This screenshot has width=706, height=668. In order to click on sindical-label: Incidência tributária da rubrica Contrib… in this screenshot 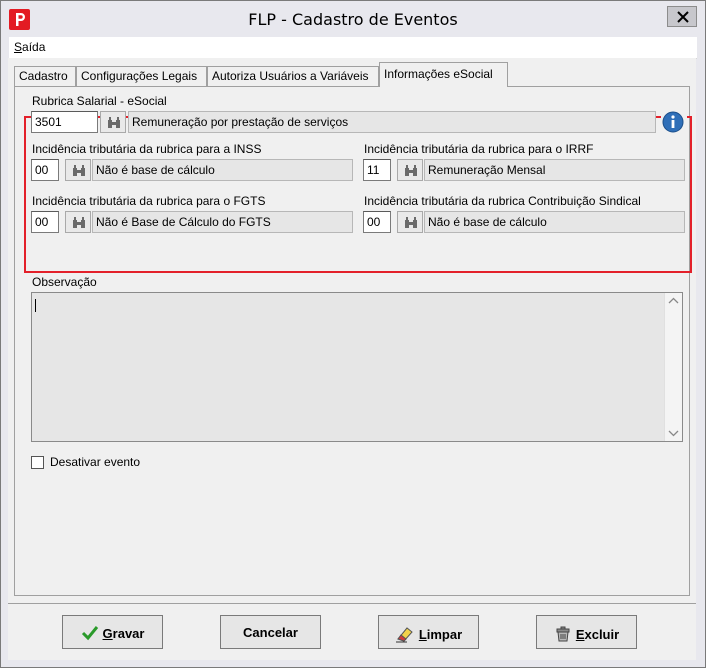, I will do `click(502, 201)`.